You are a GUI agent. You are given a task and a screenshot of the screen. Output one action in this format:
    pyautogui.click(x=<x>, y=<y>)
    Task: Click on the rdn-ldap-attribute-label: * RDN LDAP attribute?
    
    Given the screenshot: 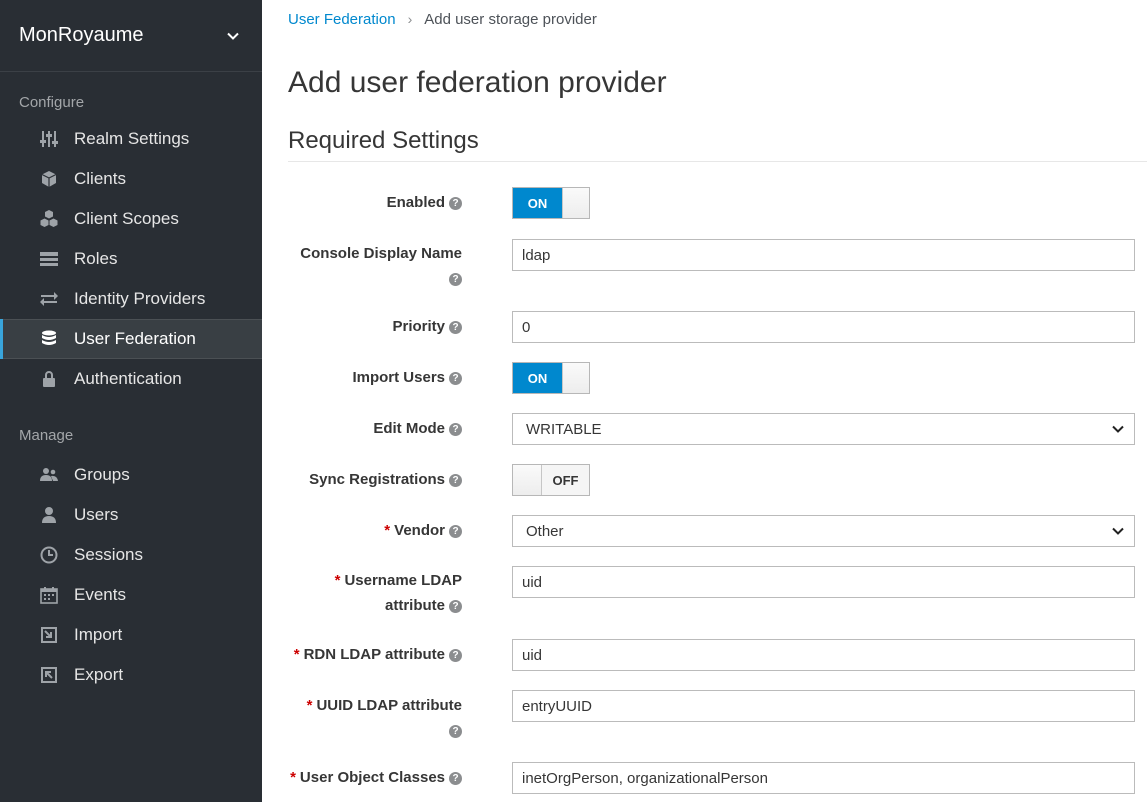 What is the action you would take?
    pyautogui.click(x=375, y=654)
    